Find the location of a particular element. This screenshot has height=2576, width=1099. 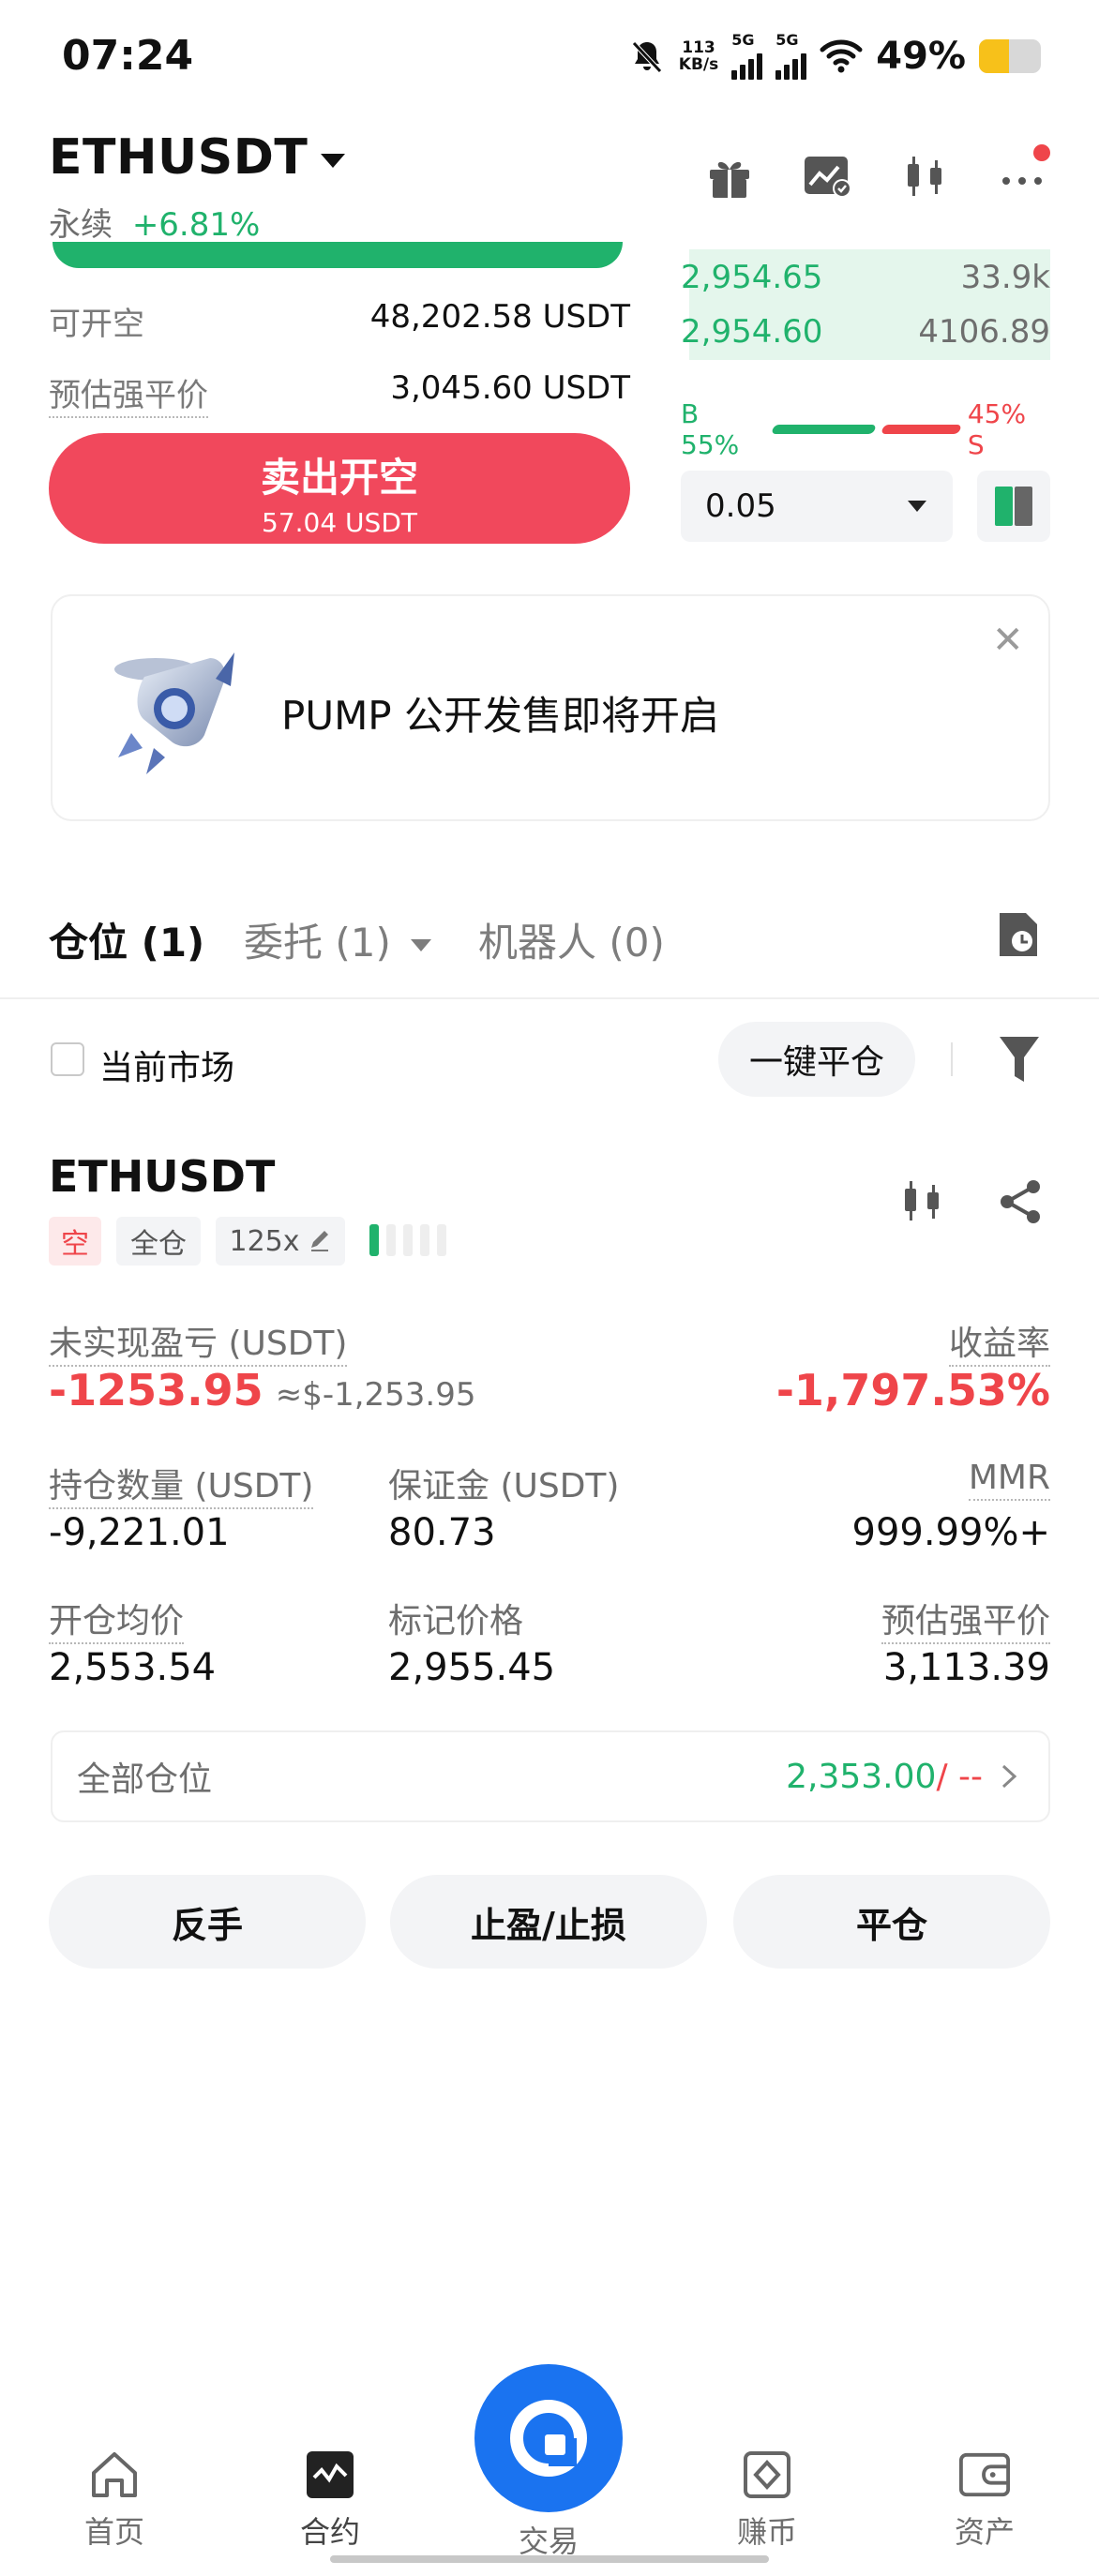

promo-text: PUMP 公开发售即将开启 is located at coordinates (500, 716).